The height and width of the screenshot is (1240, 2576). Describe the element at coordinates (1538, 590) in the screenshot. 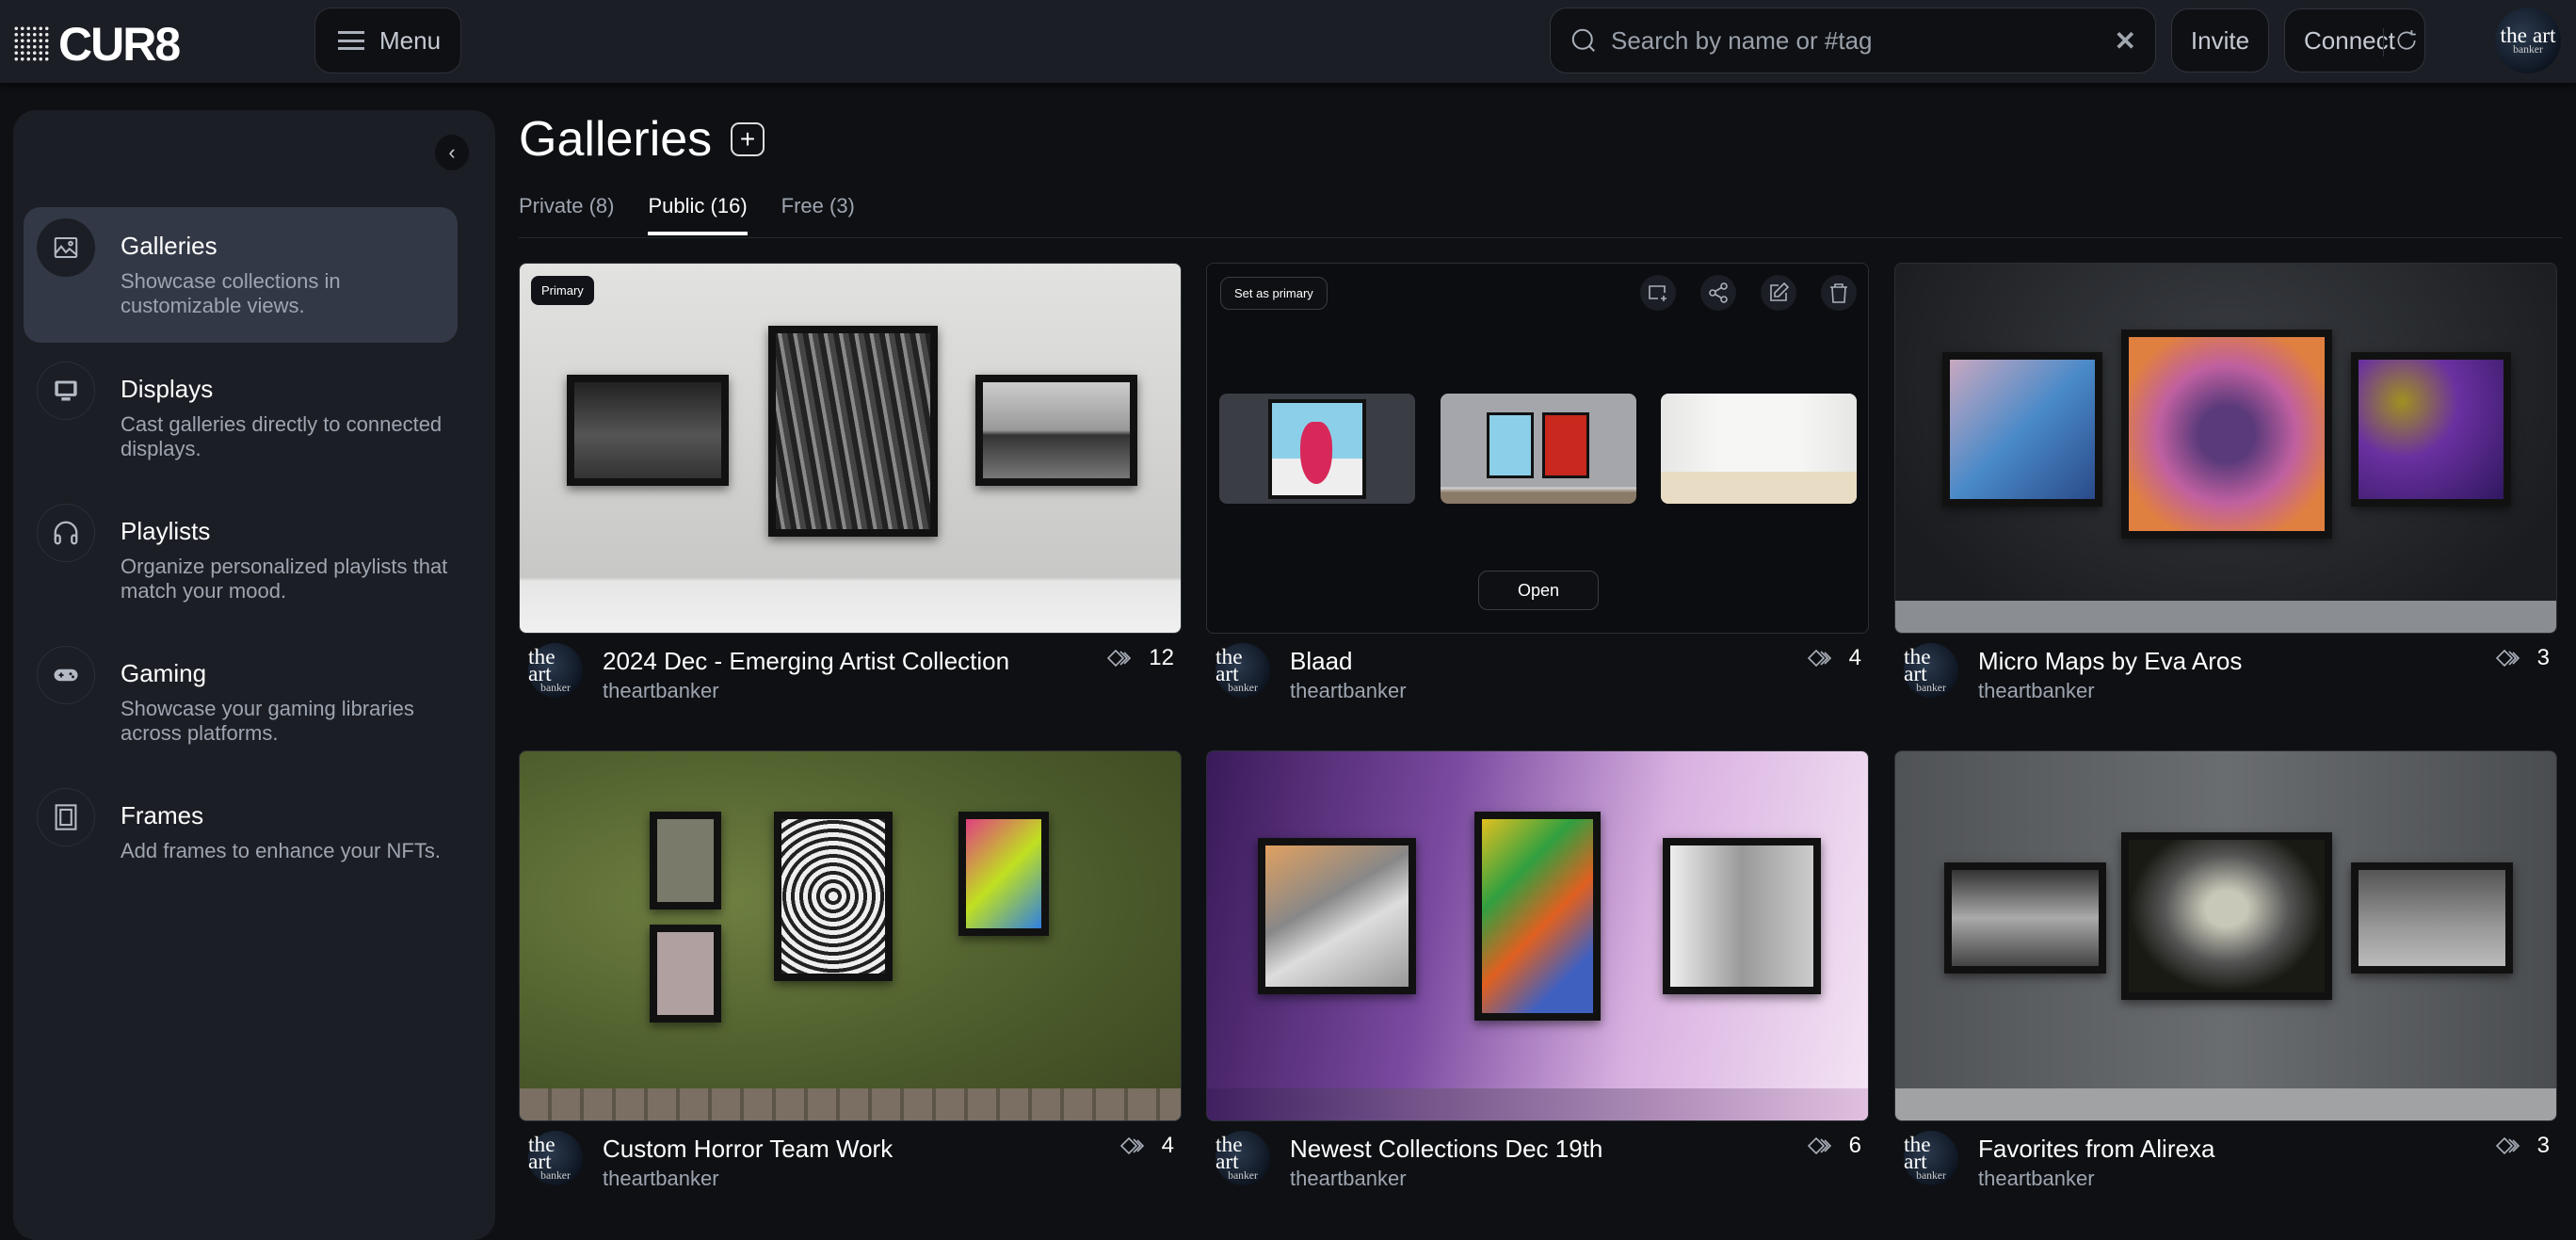

I see `open-button: Open` at that location.